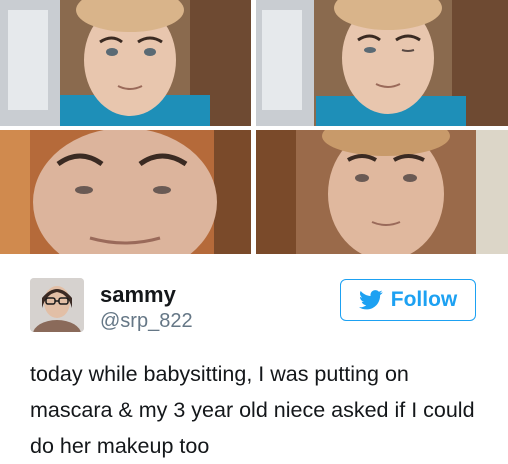 This screenshot has height=464, width=508. I want to click on avatar, so click(57, 305).